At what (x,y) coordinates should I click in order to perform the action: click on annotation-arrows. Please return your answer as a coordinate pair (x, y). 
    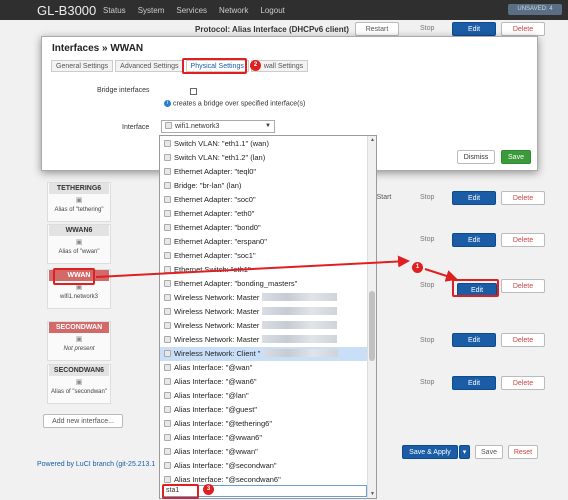
    Looking at the image, I should click on (276, 268).